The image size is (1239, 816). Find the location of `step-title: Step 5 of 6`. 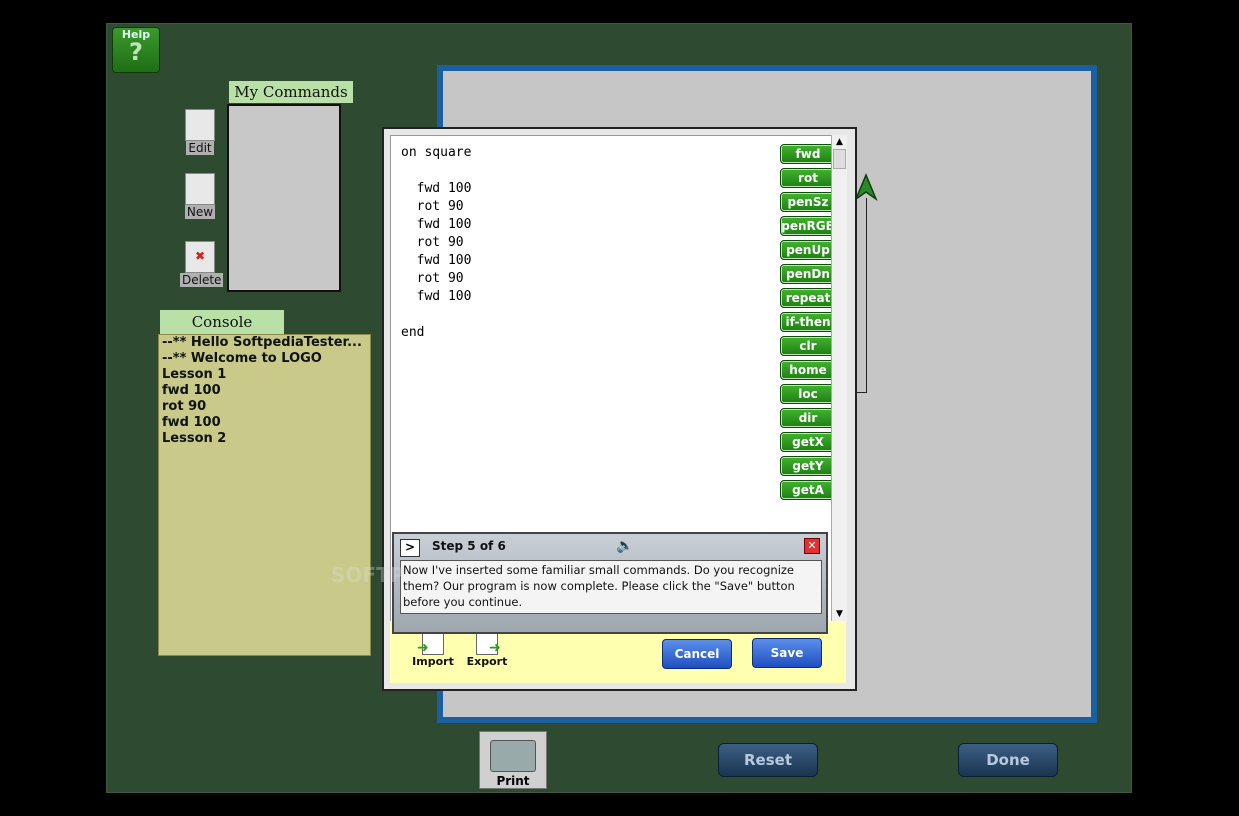

step-title: Step 5 of 6 is located at coordinates (469, 546).